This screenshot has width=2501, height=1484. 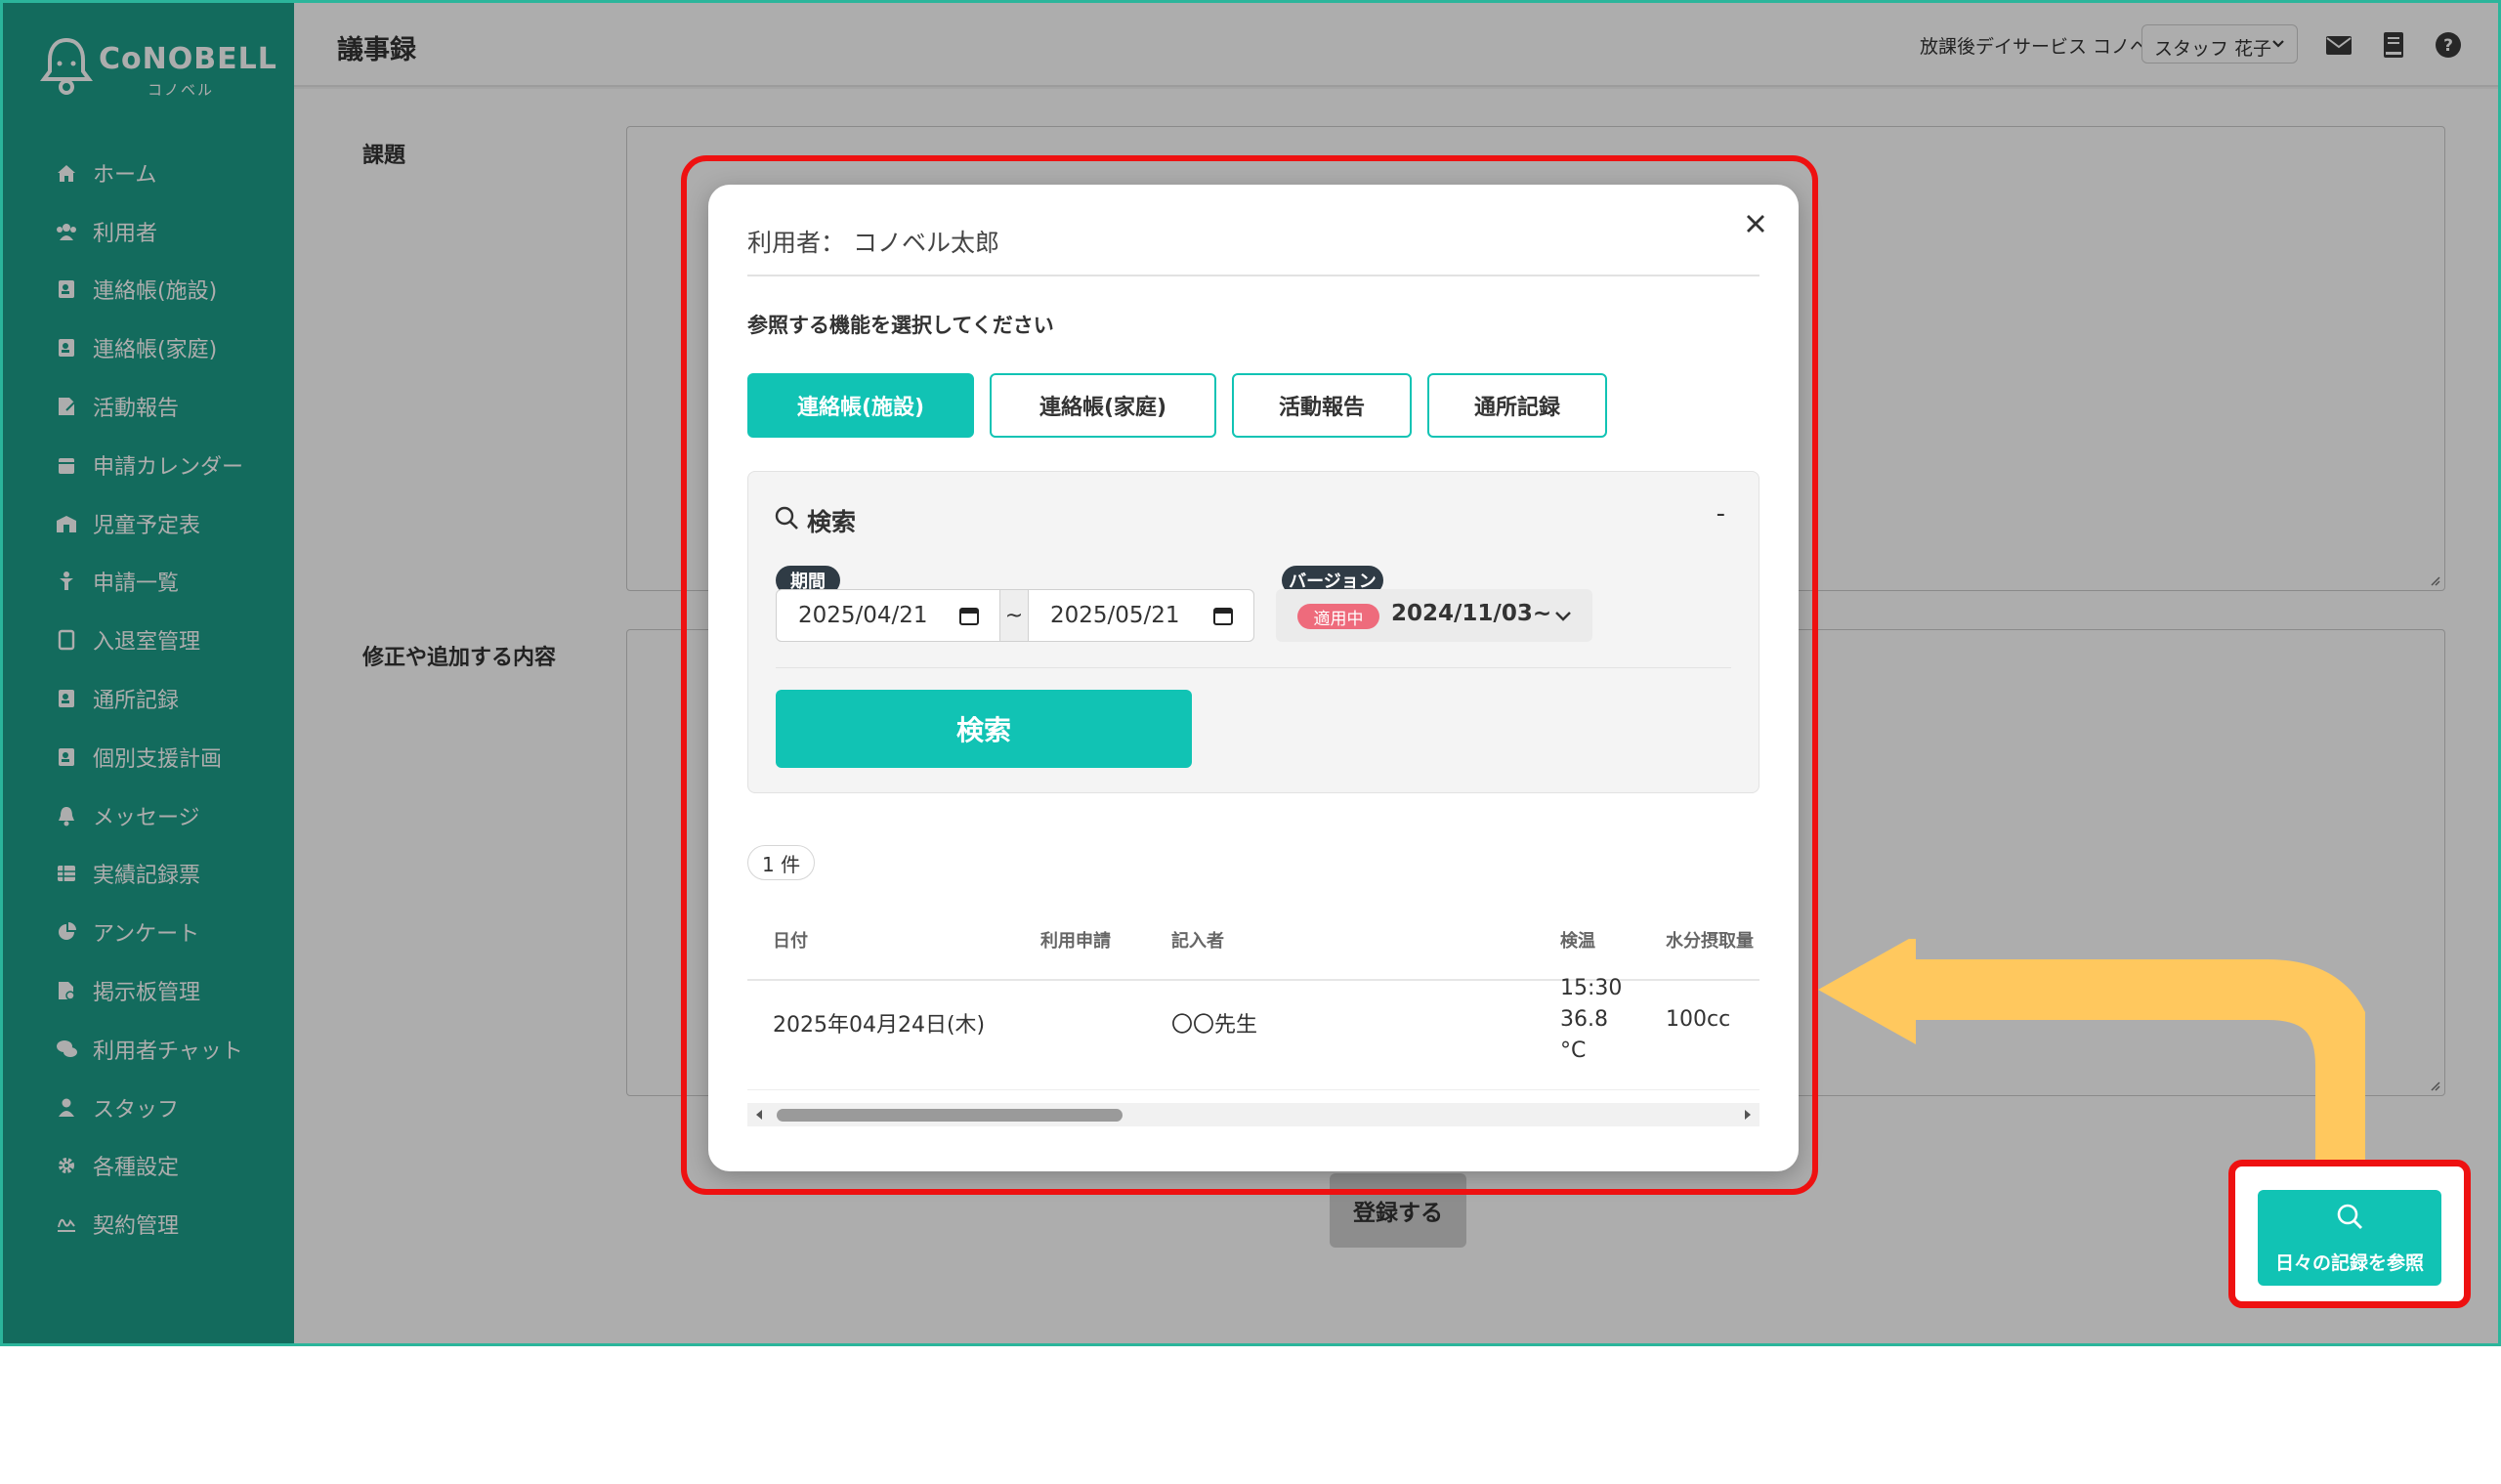 What do you see at coordinates (2349, 1263) in the screenshot?
I see `view-daily-records-label: 日々の記録を参照` at bounding box center [2349, 1263].